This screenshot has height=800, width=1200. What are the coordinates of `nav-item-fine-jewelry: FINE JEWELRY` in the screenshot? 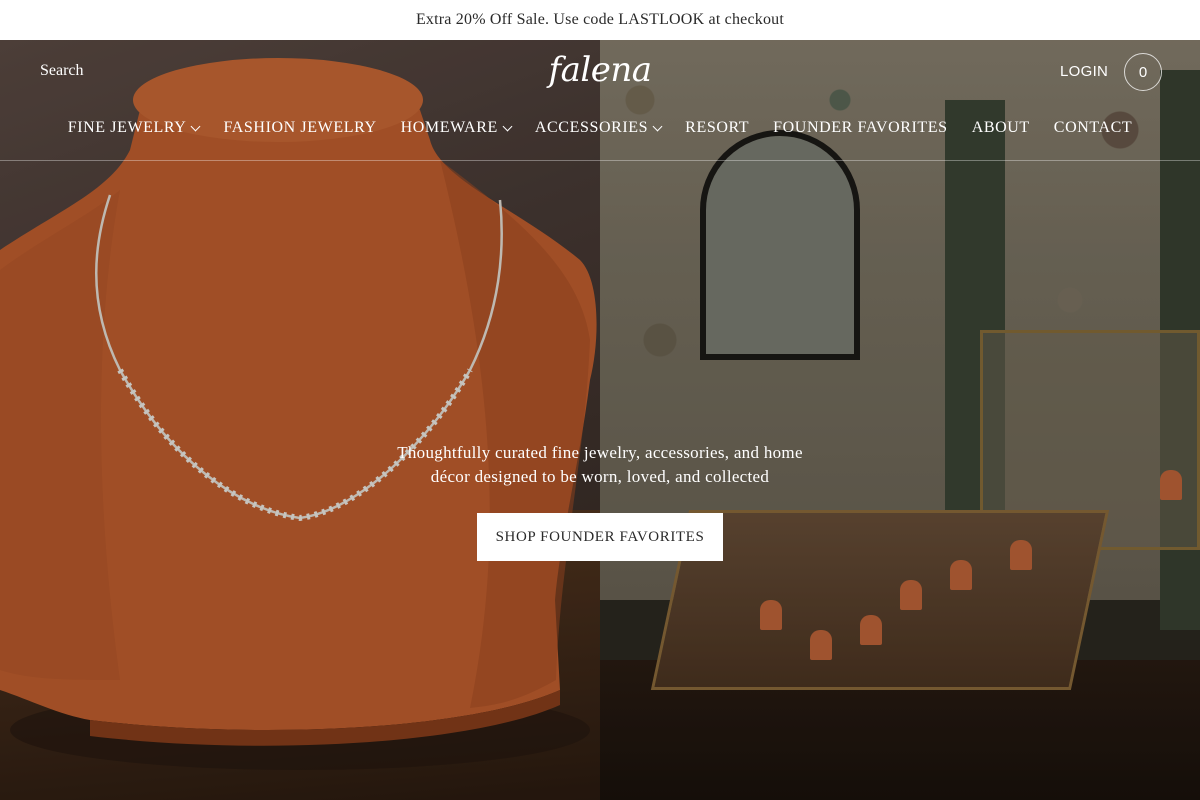 It's located at (134, 128).